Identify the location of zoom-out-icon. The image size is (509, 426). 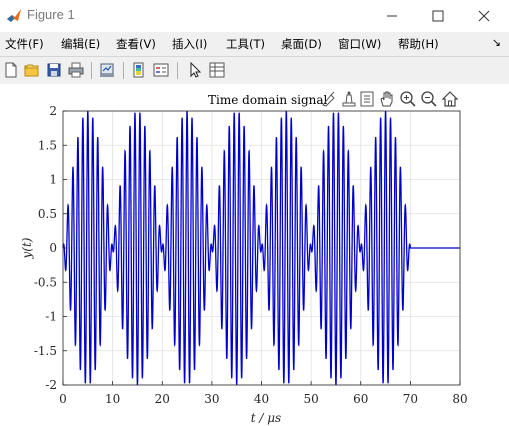
(429, 99).